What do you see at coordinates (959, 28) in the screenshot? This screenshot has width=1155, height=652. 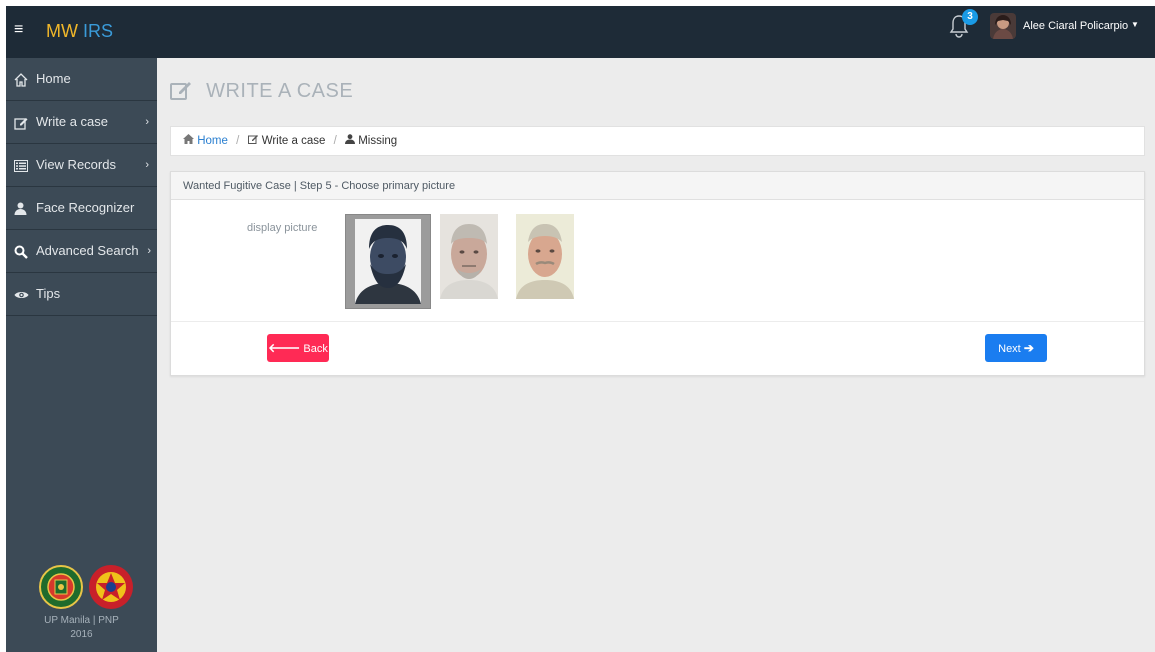 I see `bell-icon` at bounding box center [959, 28].